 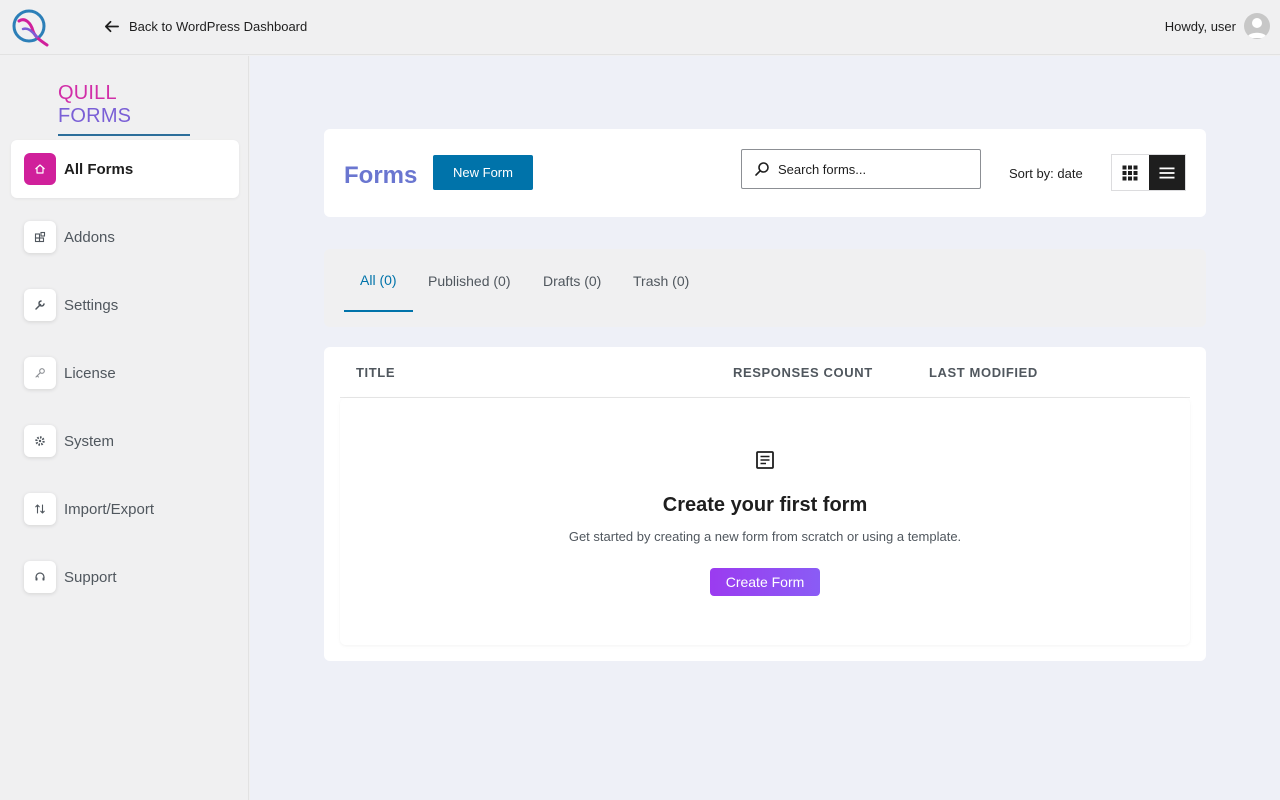 I want to click on sort-dropdown: Sort by: date, so click(x=1046, y=173).